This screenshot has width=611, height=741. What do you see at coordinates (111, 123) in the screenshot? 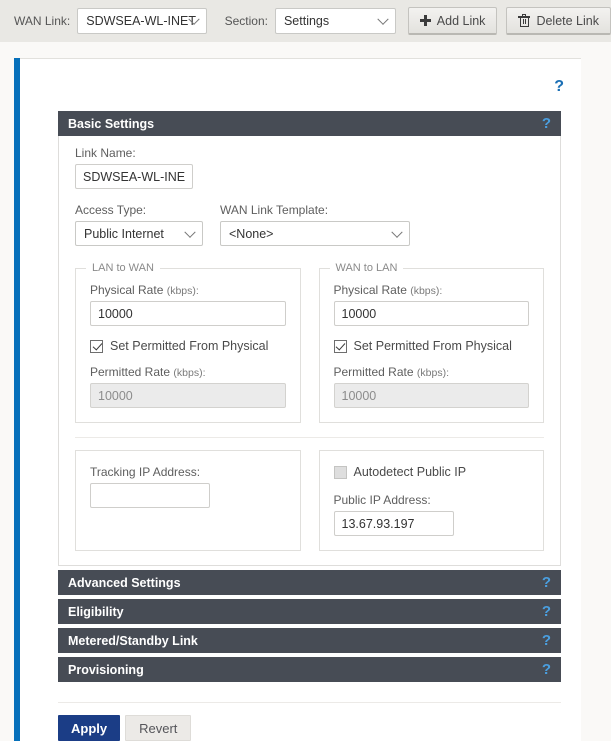
I see `accordion-title-basic-settings: Basic Settings` at bounding box center [111, 123].